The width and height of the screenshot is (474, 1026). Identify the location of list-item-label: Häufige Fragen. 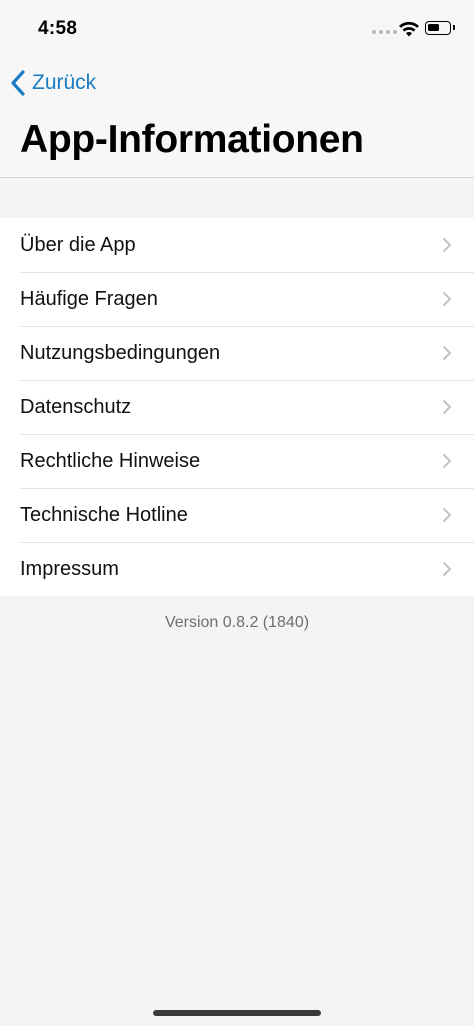
(89, 298).